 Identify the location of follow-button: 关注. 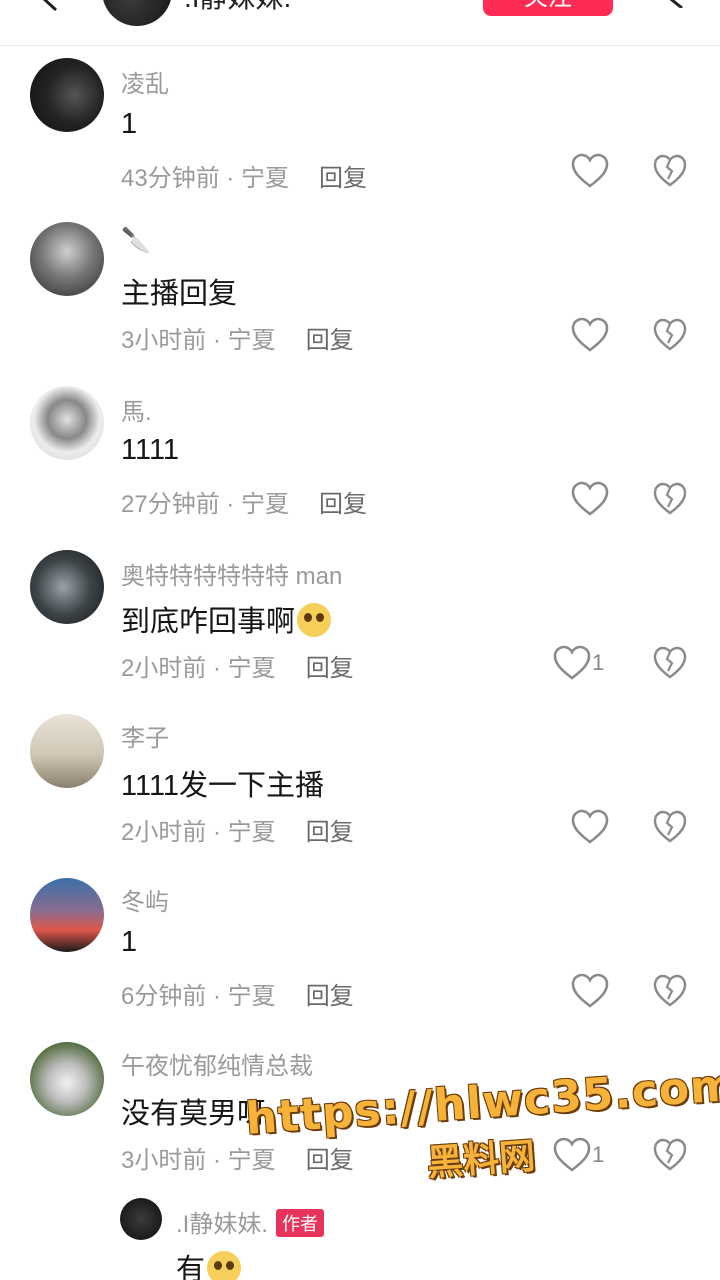
(548, 8).